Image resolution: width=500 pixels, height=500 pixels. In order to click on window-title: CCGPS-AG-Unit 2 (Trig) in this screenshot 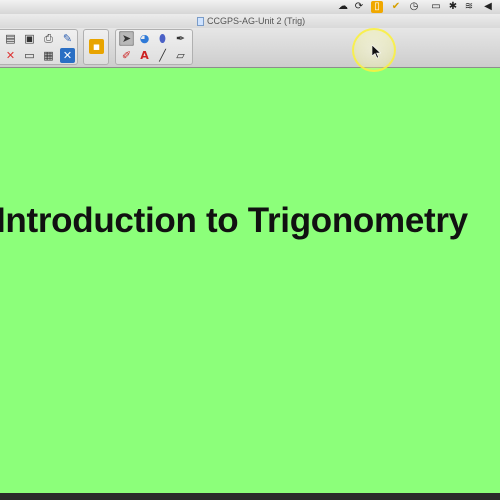, I will do `click(251, 21)`.